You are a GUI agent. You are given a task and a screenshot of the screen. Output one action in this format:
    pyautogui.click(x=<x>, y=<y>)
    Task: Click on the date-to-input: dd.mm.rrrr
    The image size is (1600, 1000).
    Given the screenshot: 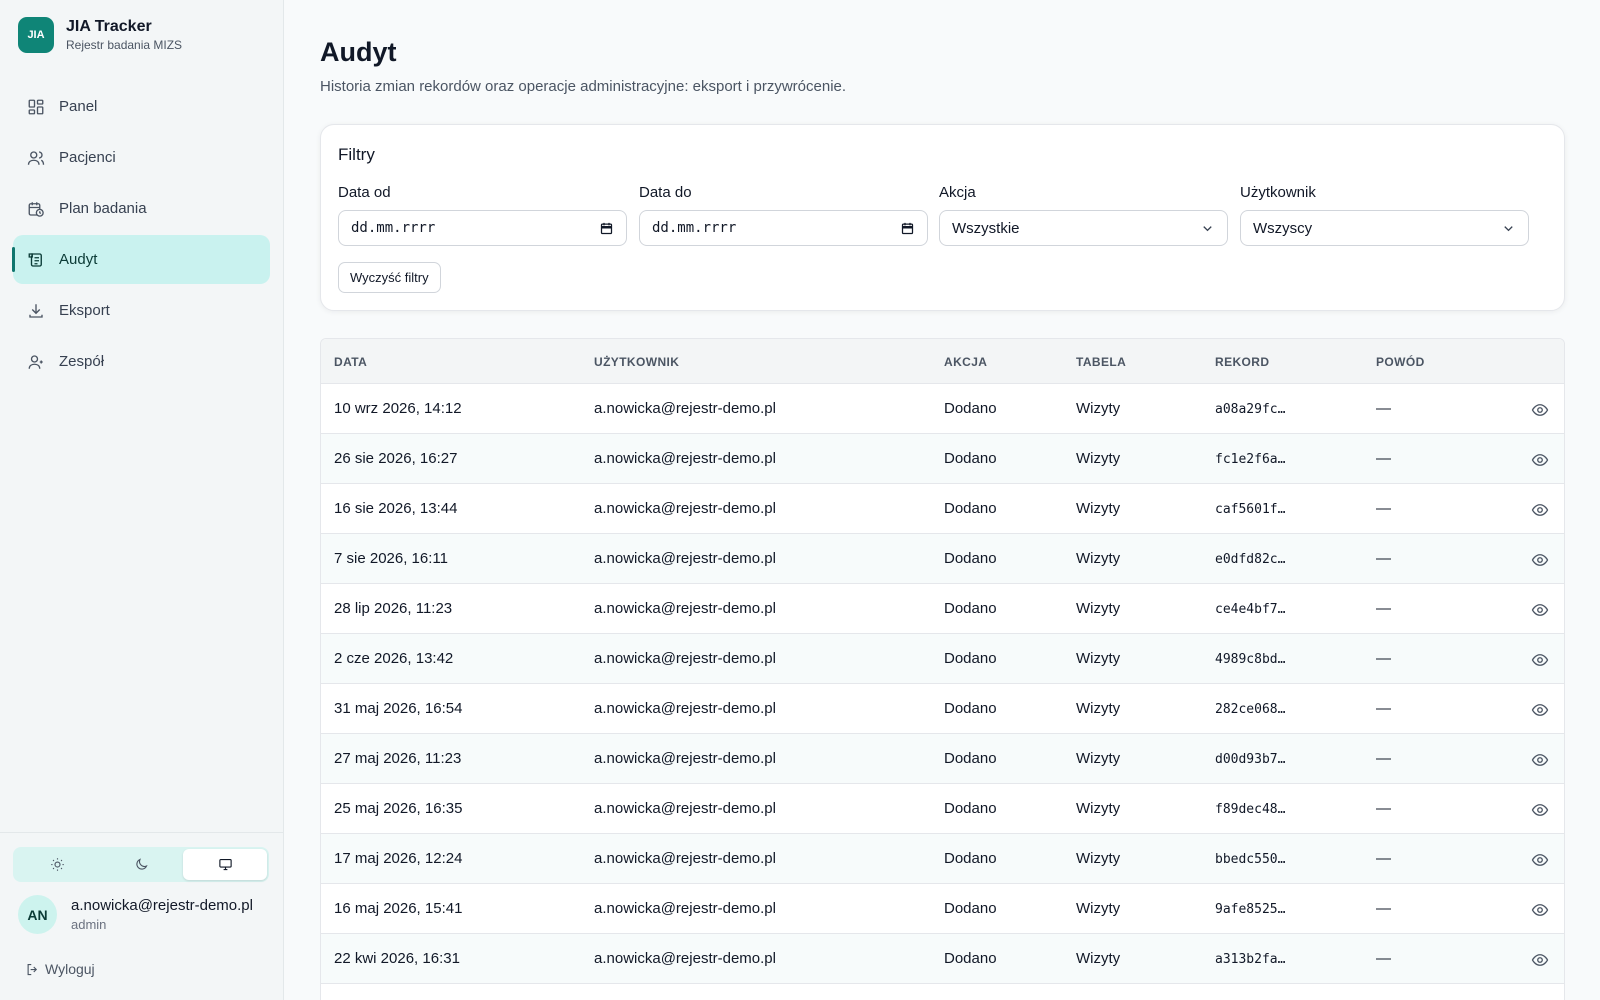 What is the action you would take?
    pyautogui.click(x=783, y=228)
    